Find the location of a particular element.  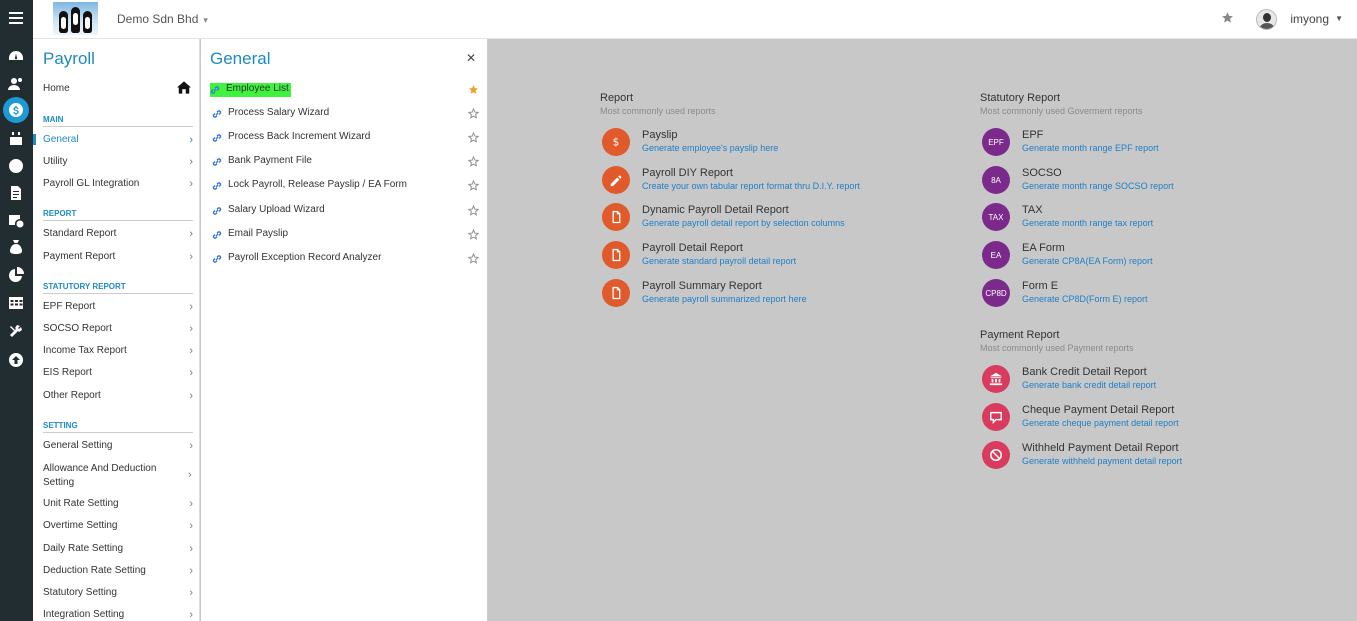

menu-item-daily-rate-setting: Daily Rate Setting › is located at coordinates (113, 549).